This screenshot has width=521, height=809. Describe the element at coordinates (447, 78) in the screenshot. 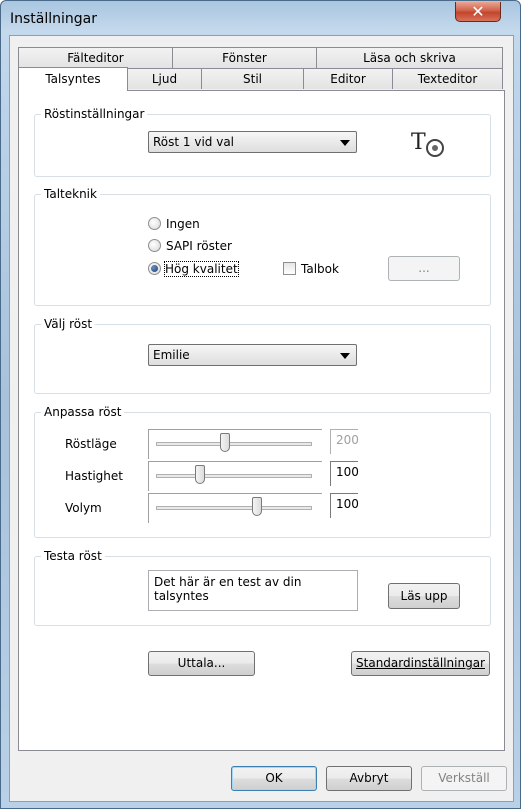

I see `tab-texteditor: Texteditor` at that location.